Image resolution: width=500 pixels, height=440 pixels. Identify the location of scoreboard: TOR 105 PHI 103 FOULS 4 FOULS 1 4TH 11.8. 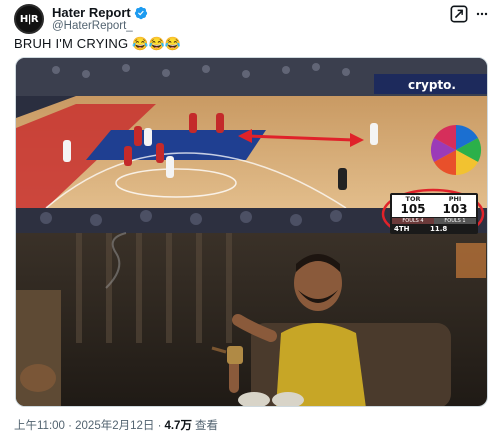
(434, 213).